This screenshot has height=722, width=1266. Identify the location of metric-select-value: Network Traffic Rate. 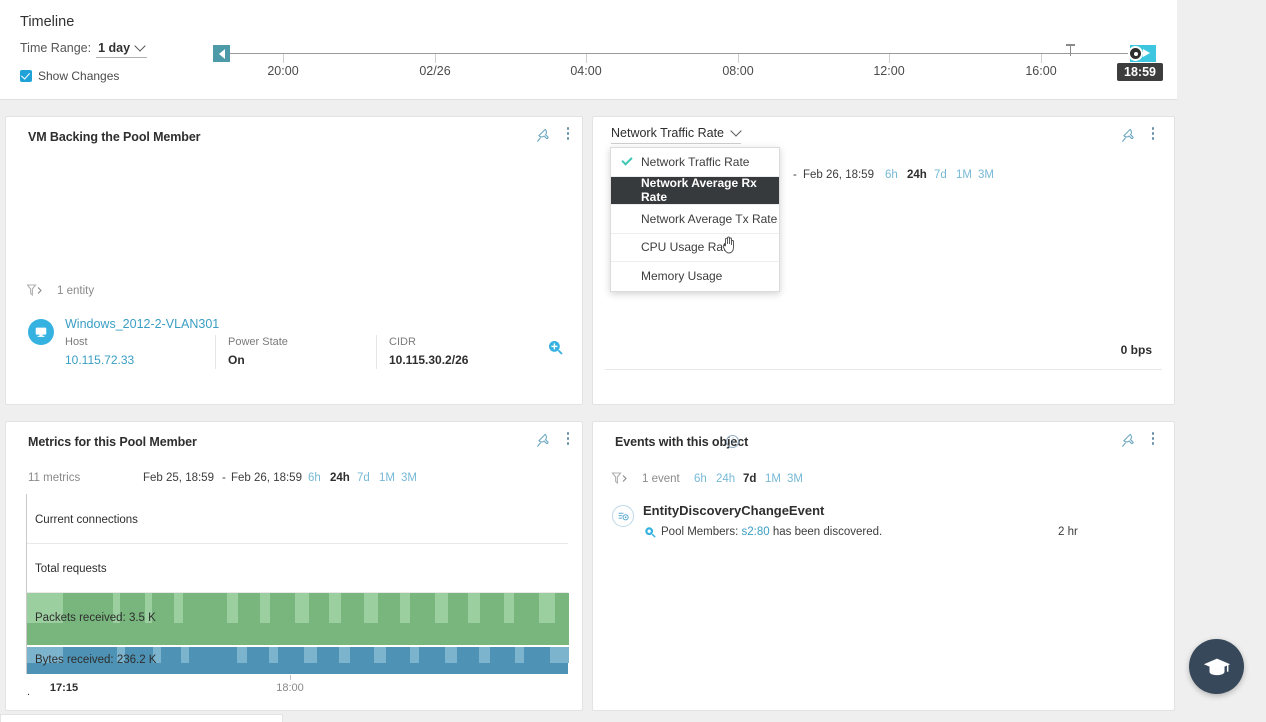
(668, 133).